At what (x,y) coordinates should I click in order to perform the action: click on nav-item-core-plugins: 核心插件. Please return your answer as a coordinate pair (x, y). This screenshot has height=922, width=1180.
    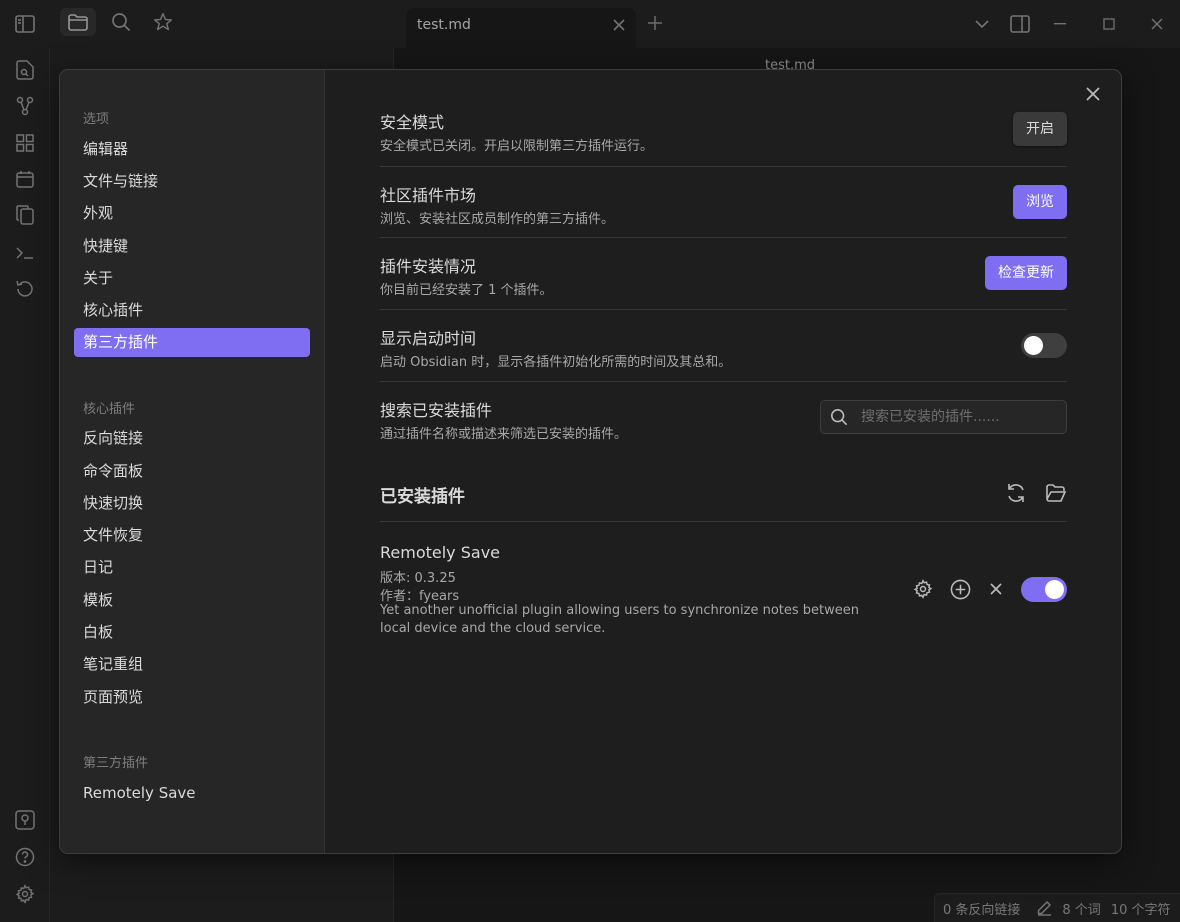
    Looking at the image, I should click on (192, 310).